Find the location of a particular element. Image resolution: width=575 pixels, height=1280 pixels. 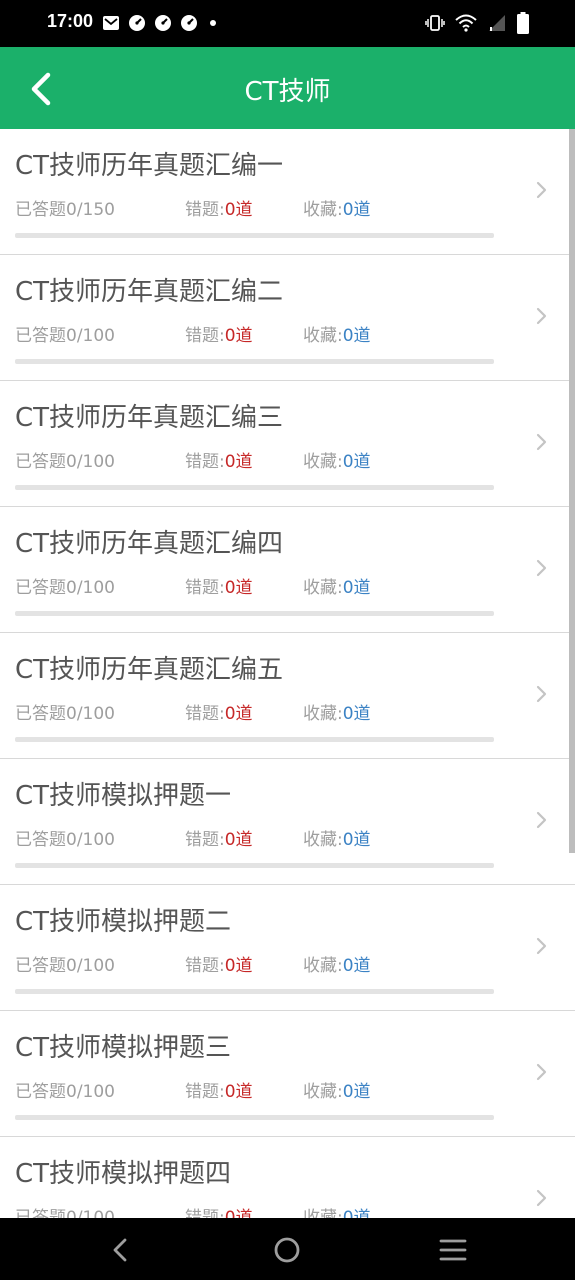

system-nav-bar is located at coordinates (287, 1249).